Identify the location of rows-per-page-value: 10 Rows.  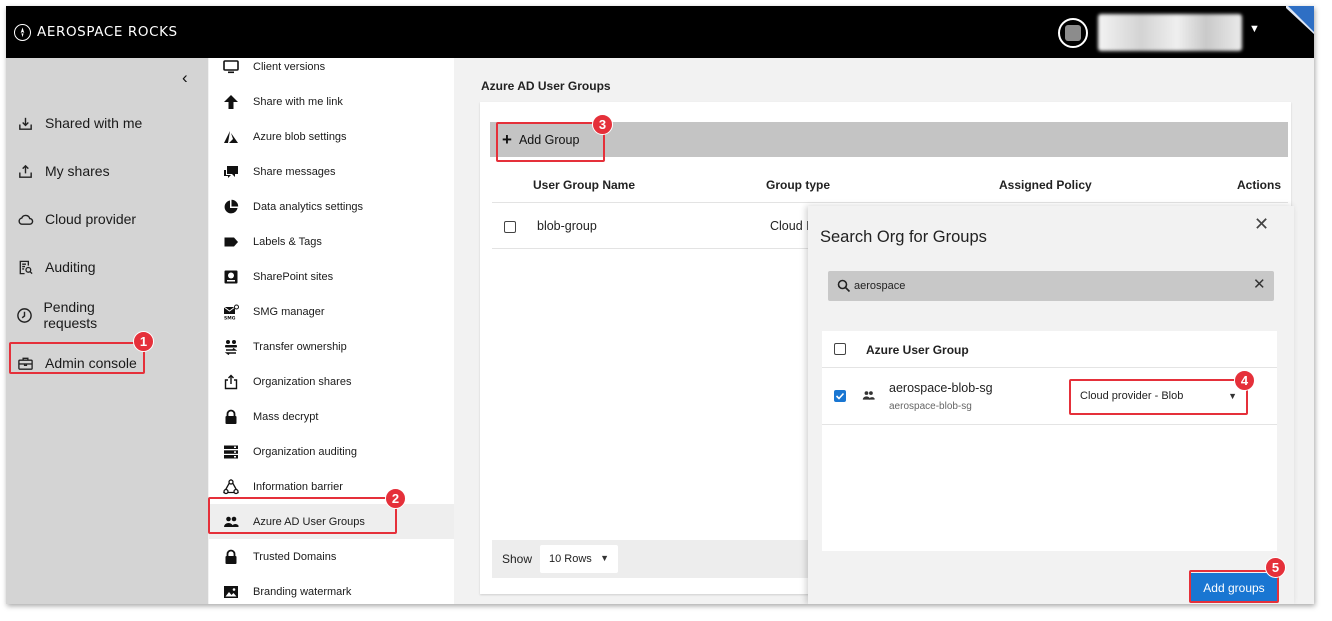
(570, 559).